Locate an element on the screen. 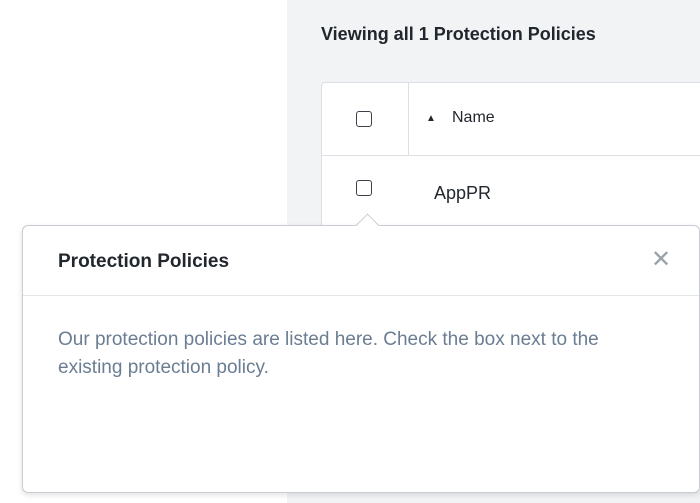 The height and width of the screenshot is (503, 700). close-icon: ✕ is located at coordinates (661, 260).